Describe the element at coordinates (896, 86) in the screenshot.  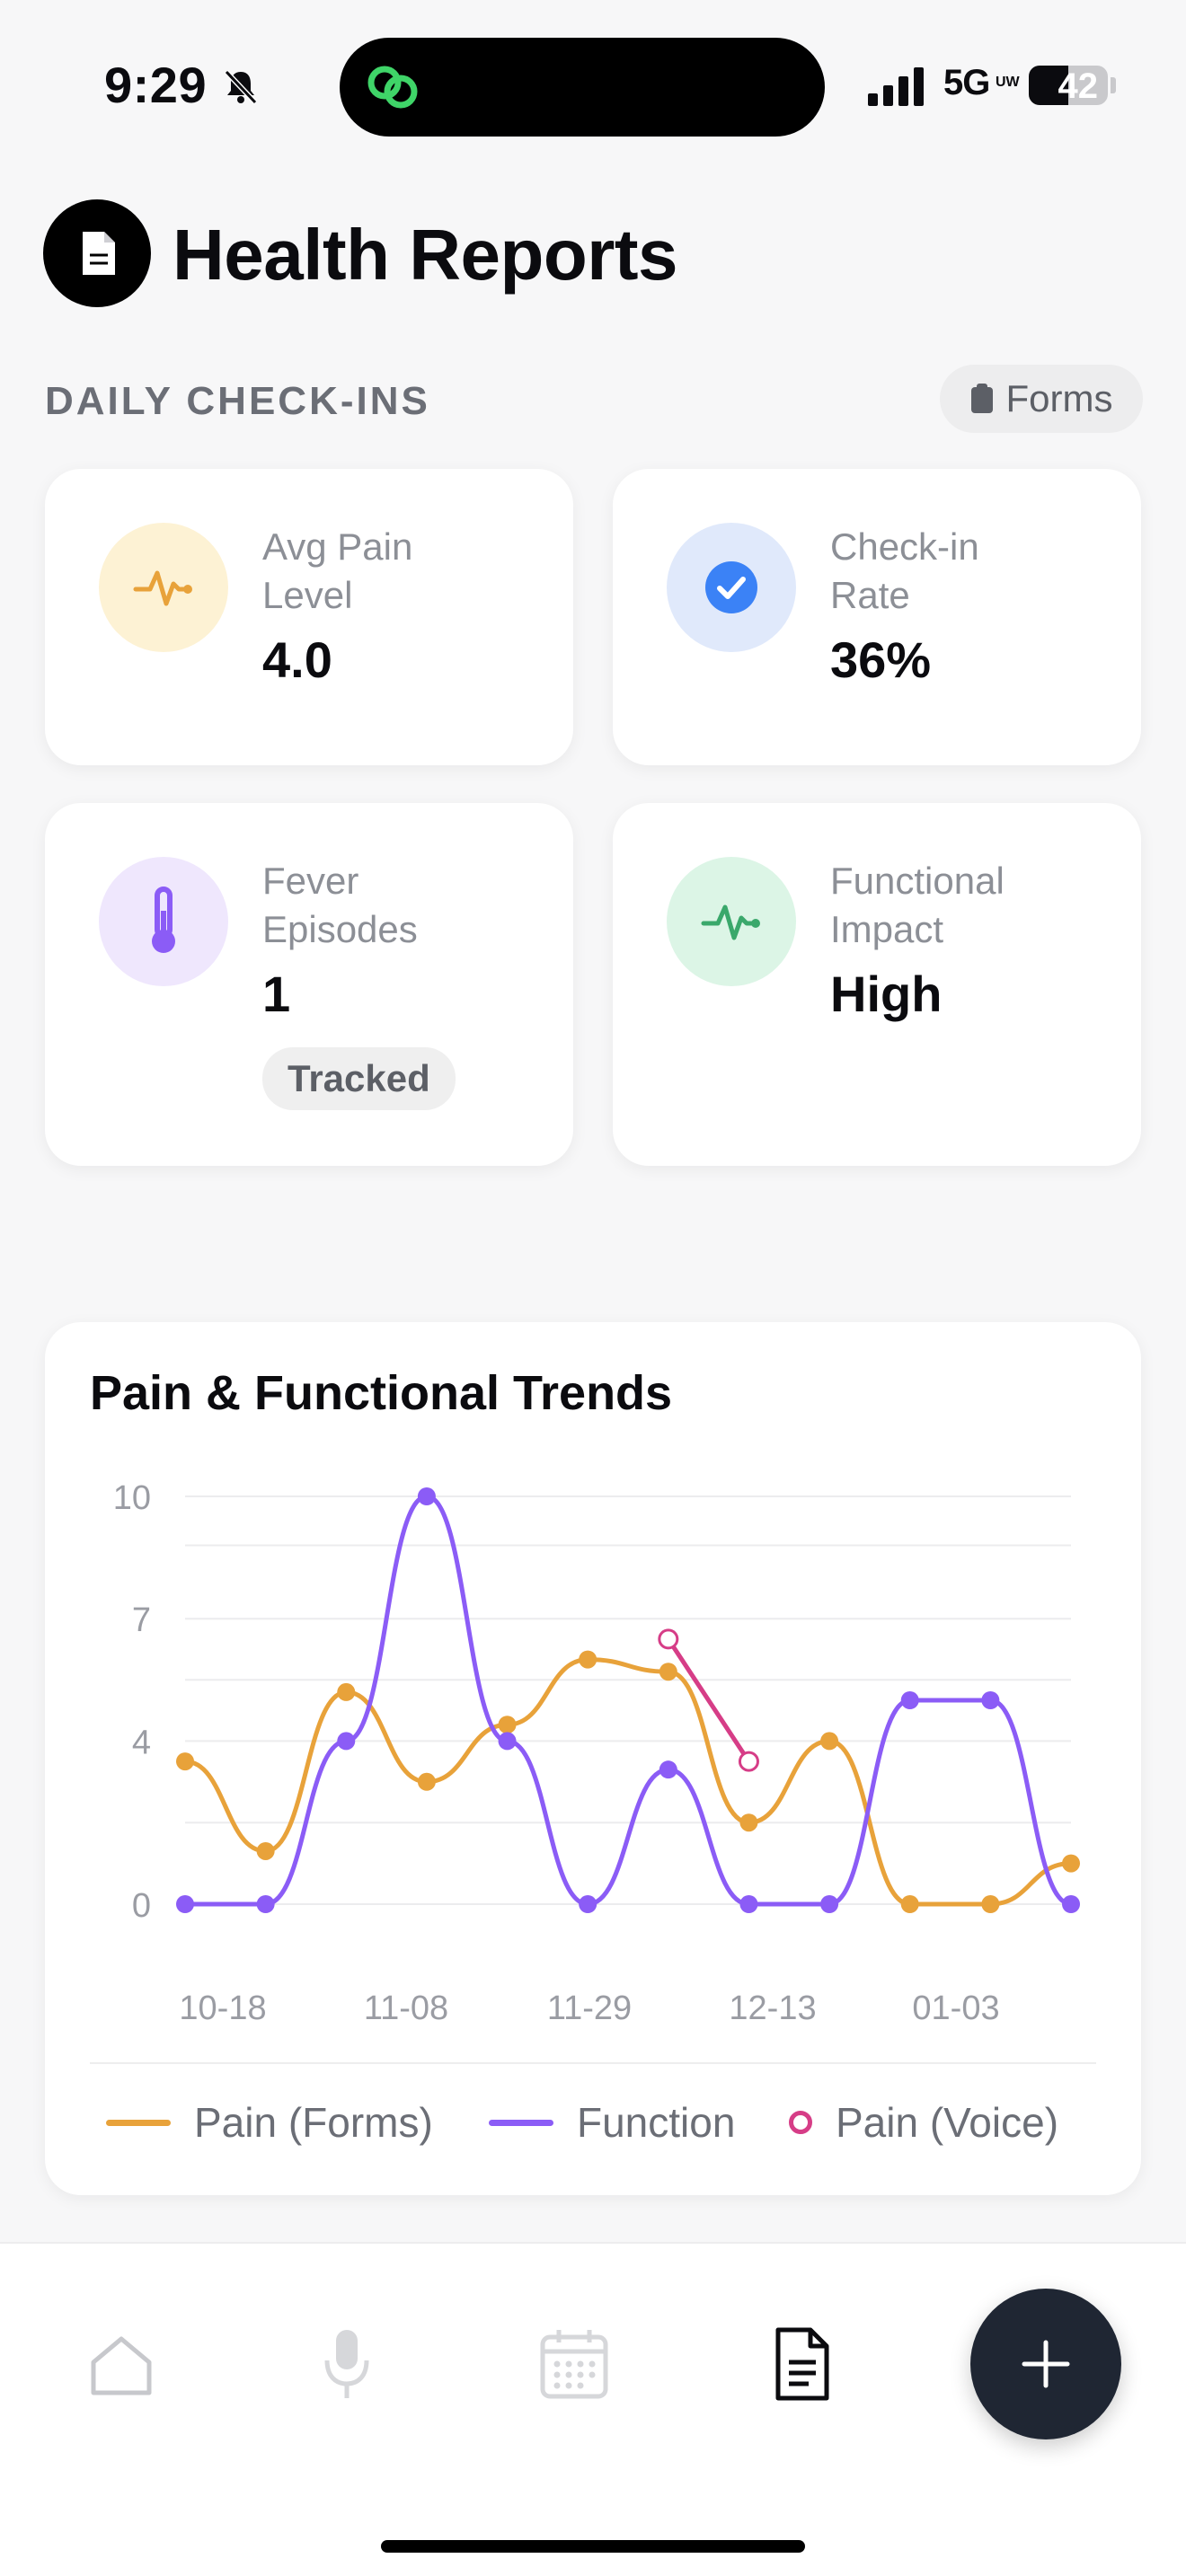
I see `signal-icon` at that location.